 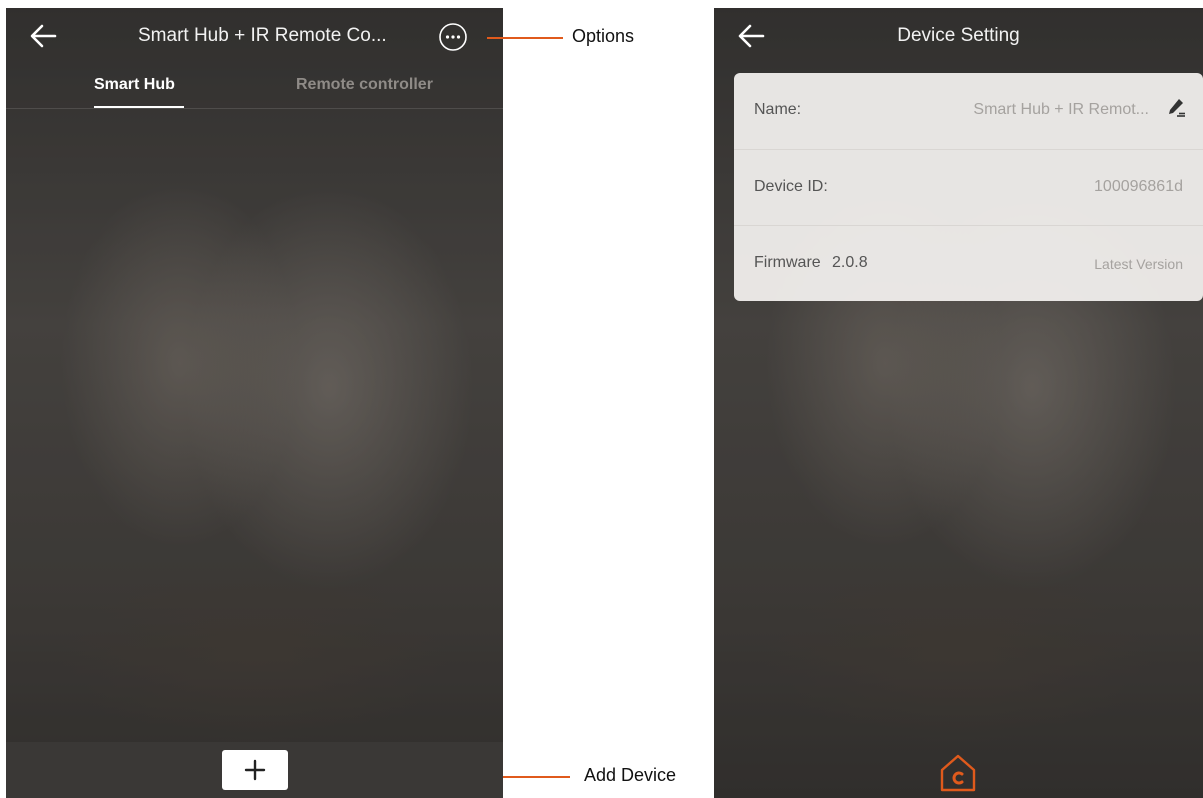 What do you see at coordinates (134, 85) in the screenshot?
I see `tab-smart-hub: Smart Hub` at bounding box center [134, 85].